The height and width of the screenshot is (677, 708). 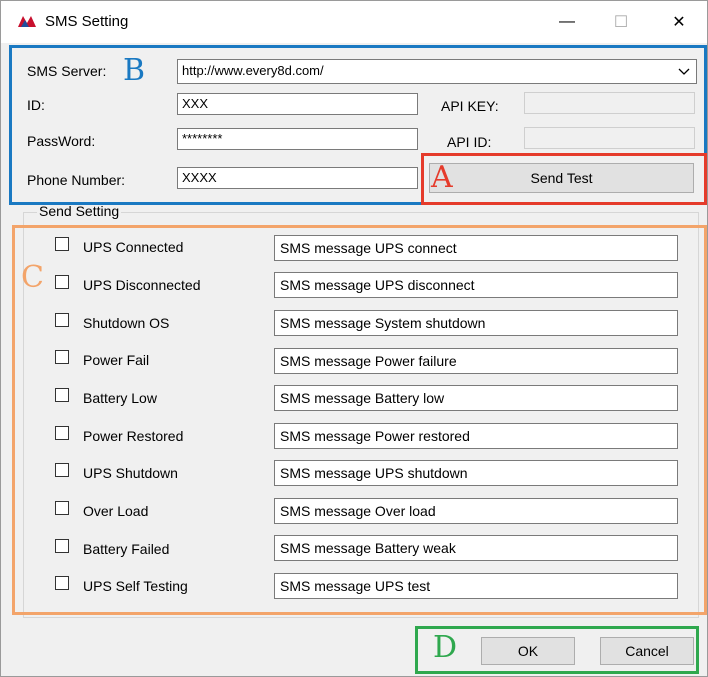 I want to click on annotation-frame-d, so click(x=557, y=650).